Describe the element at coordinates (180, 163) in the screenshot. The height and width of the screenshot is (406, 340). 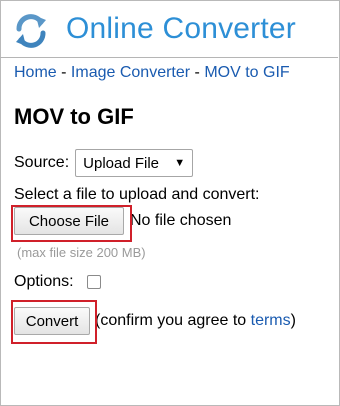
I see `dropdown-arrow-icon: ▼` at that location.